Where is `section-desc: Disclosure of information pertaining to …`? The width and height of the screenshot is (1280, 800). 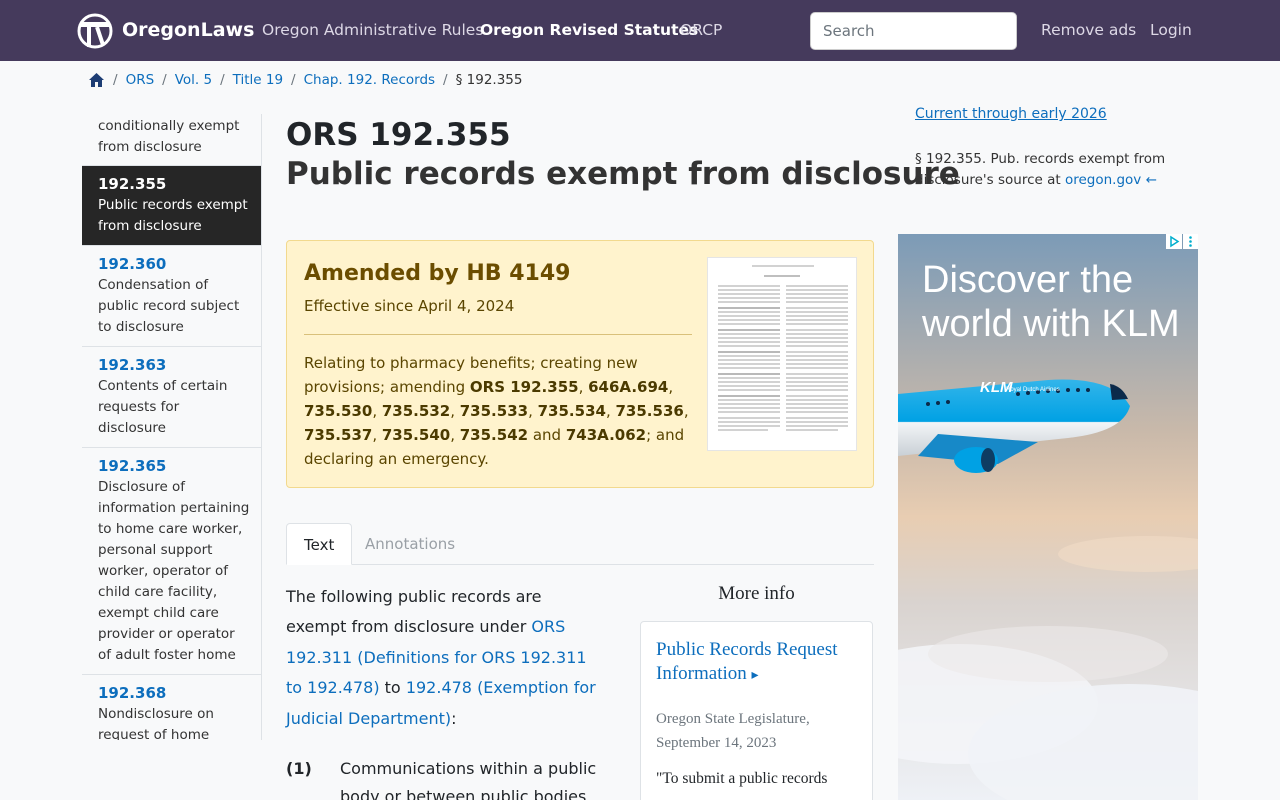
section-desc: Disclosure of information pertaining to … is located at coordinates (174, 571).